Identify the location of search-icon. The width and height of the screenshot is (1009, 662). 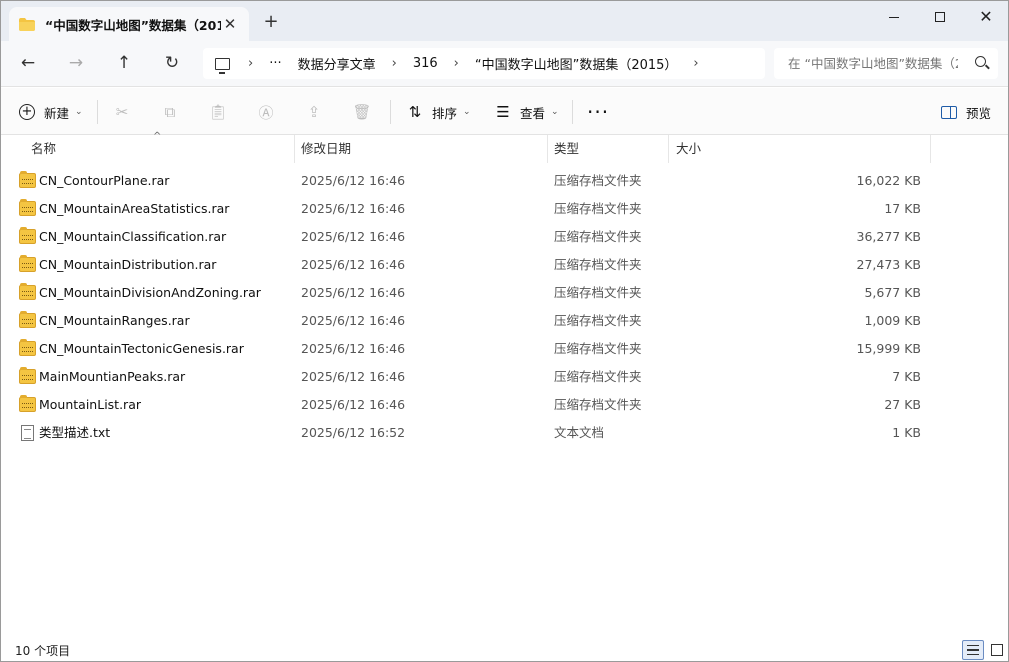
(980, 61).